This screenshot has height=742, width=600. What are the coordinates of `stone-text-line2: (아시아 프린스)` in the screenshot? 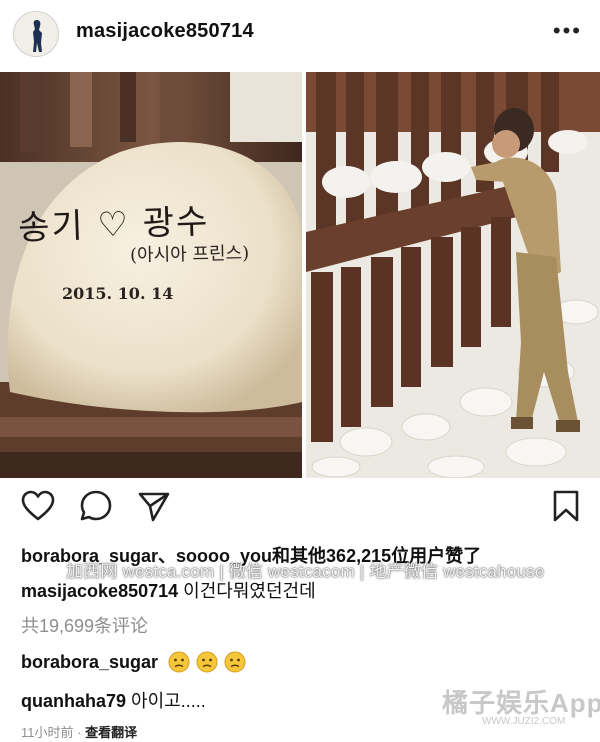 It's located at (189, 254).